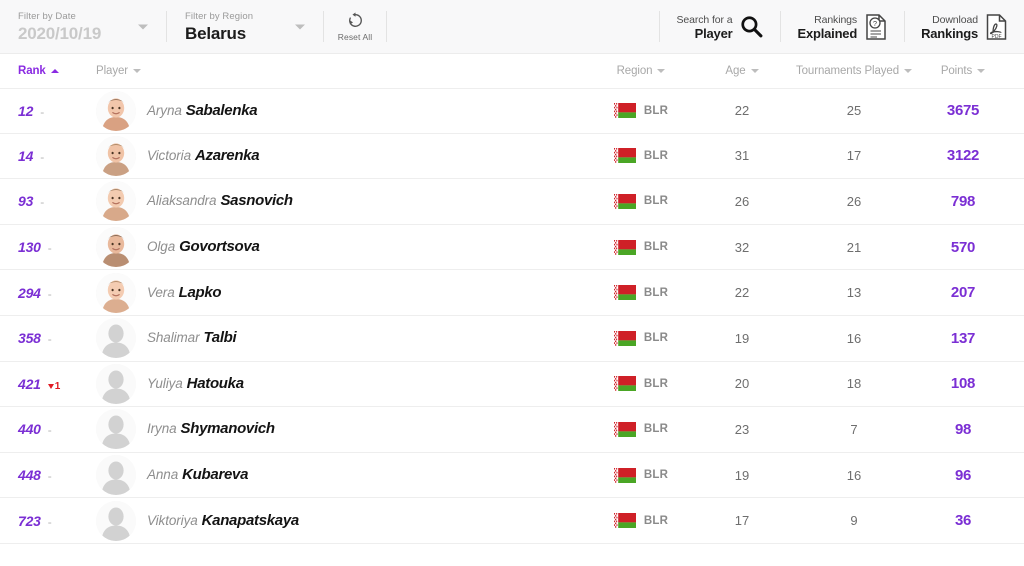  I want to click on table-row: 723- Viktoriya Kanapatskaya BLR 17 9 36, so click(512, 521).